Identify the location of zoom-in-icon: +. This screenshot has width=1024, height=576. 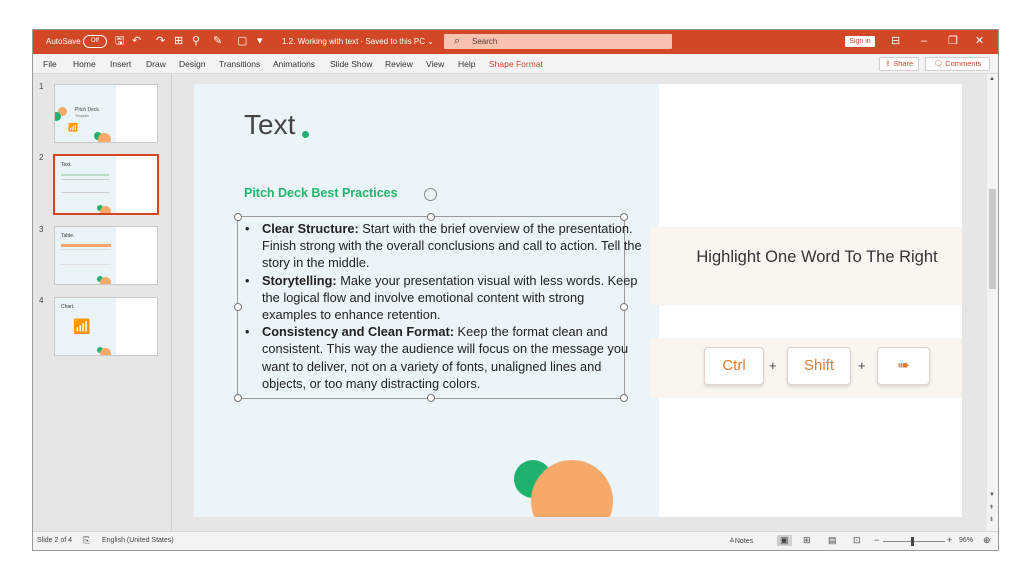
(949, 540).